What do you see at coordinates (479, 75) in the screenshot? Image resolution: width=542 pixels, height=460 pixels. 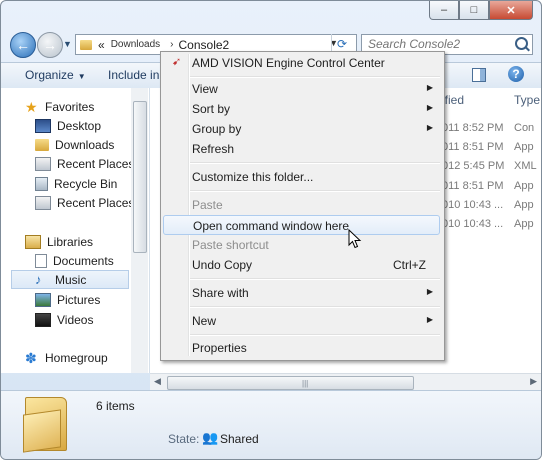 I see `preview-pane-icon` at bounding box center [479, 75].